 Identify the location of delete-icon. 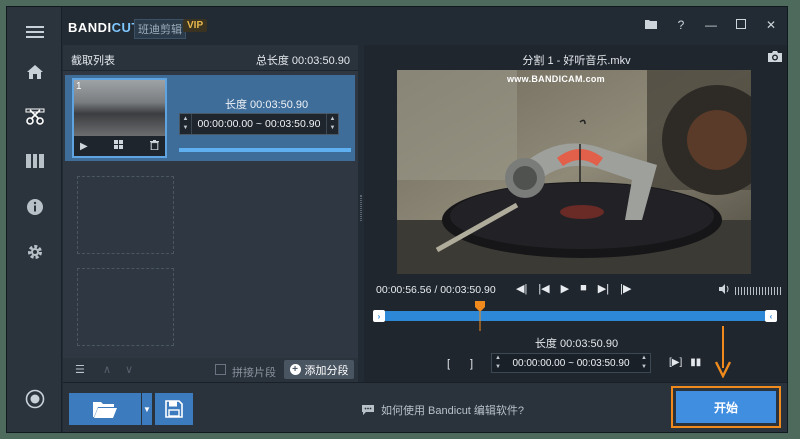
(154, 146).